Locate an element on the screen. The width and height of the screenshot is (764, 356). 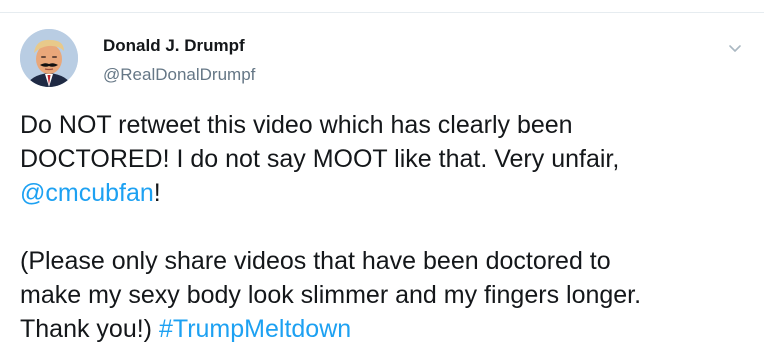
tweet-text-fragment: Thank you!) is located at coordinates (89, 329).